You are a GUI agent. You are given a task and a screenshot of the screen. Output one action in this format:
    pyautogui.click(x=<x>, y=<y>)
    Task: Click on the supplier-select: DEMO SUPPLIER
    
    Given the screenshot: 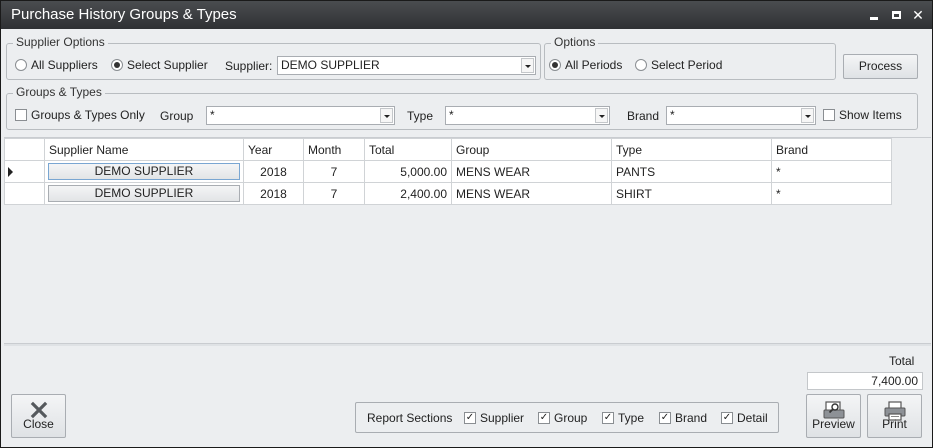 What is the action you would take?
    pyautogui.click(x=406, y=65)
    